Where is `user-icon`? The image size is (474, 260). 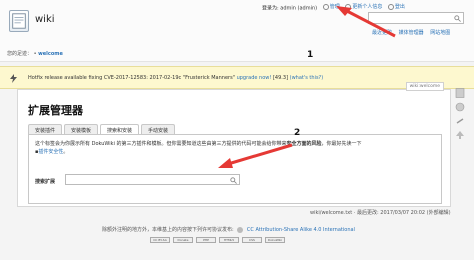
user-icon is located at coordinates (348, 6).